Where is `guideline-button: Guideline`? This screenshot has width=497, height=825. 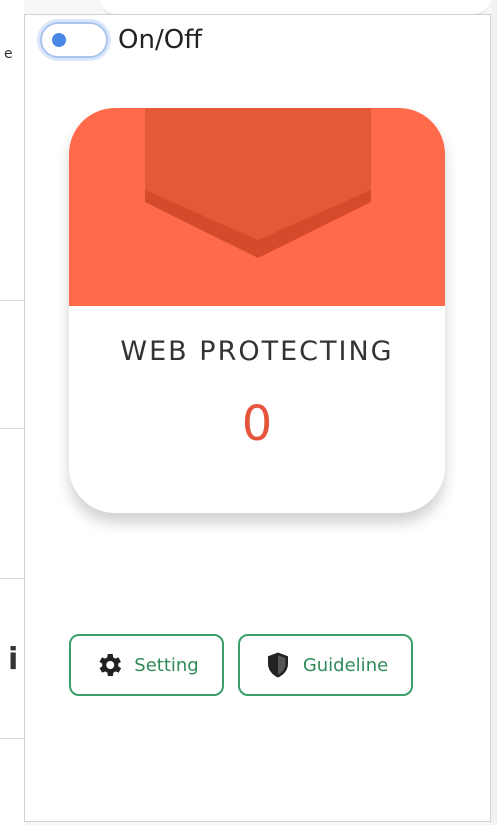 guideline-button: Guideline is located at coordinates (325, 665).